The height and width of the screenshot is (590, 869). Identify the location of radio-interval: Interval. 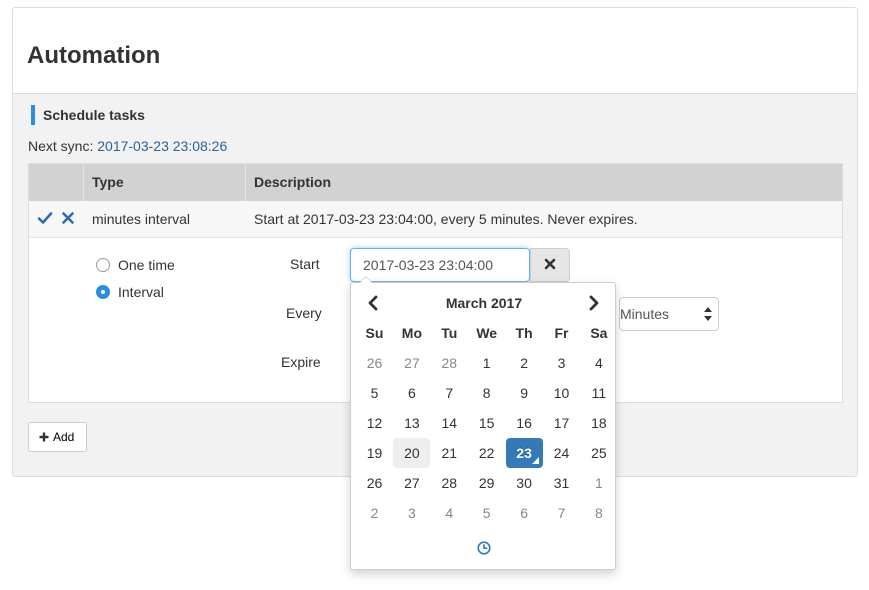
(130, 292).